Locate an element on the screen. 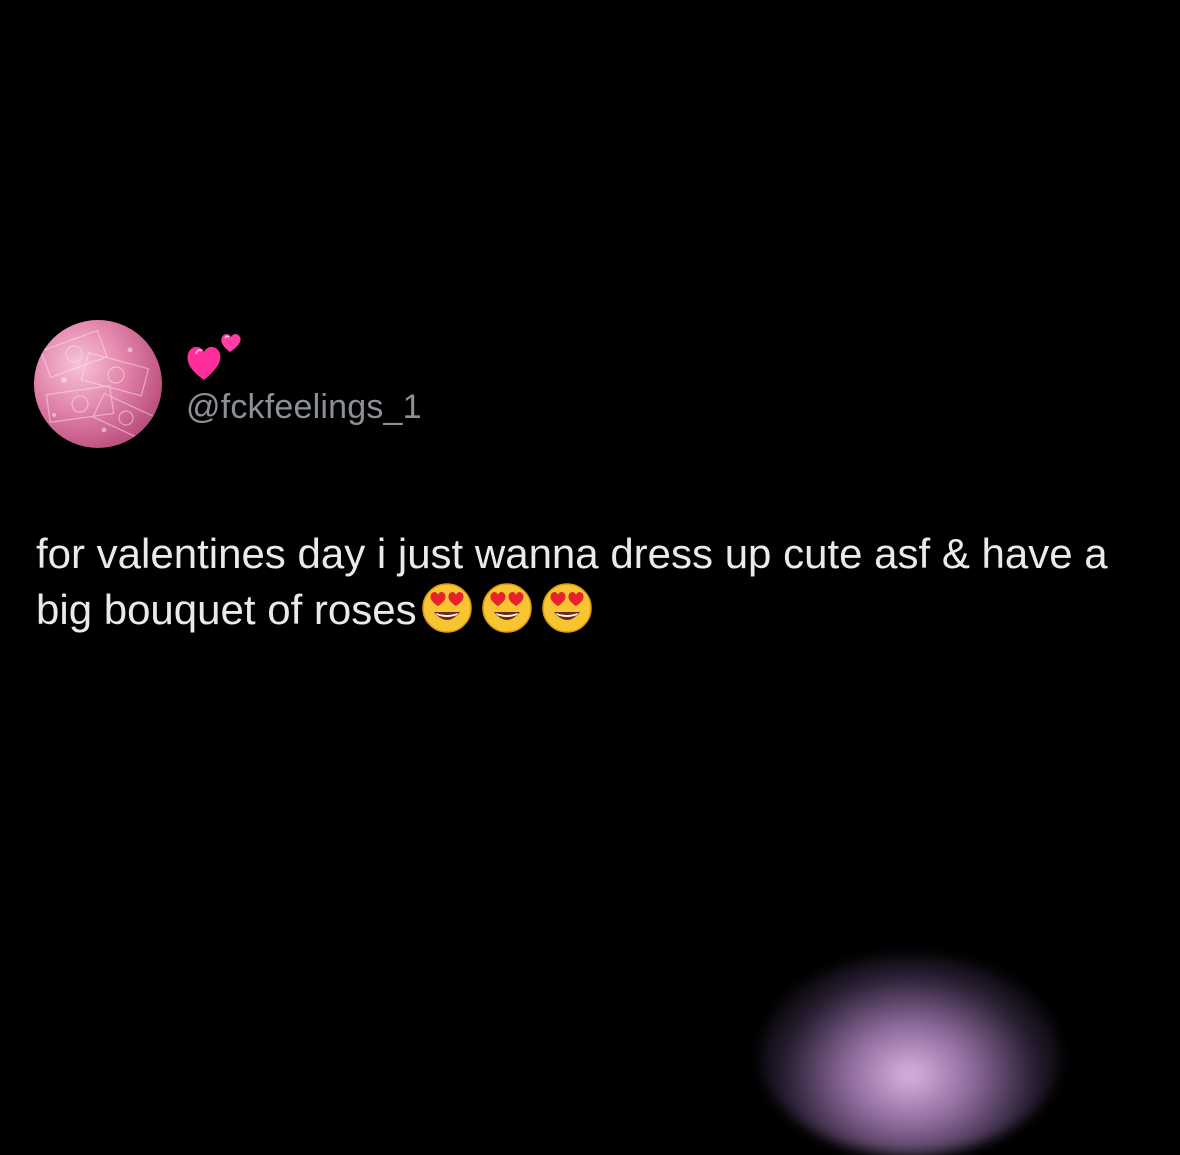 The height and width of the screenshot is (1155, 1180). light-glow-decoration is located at coordinates (910, 1055).